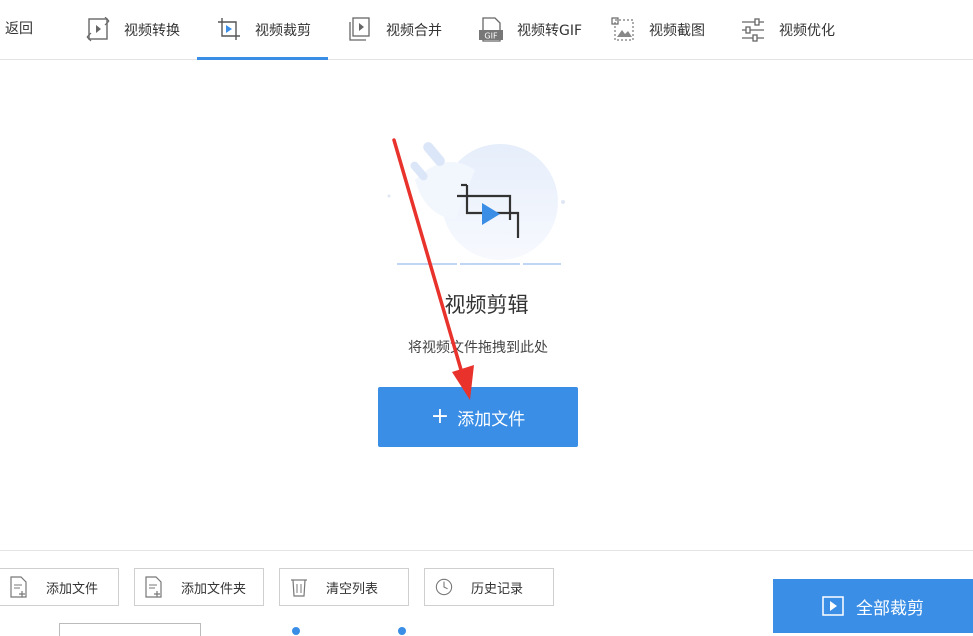 The image size is (973, 636). What do you see at coordinates (480, 200) in the screenshot?
I see `dropzone-illustration` at bounding box center [480, 200].